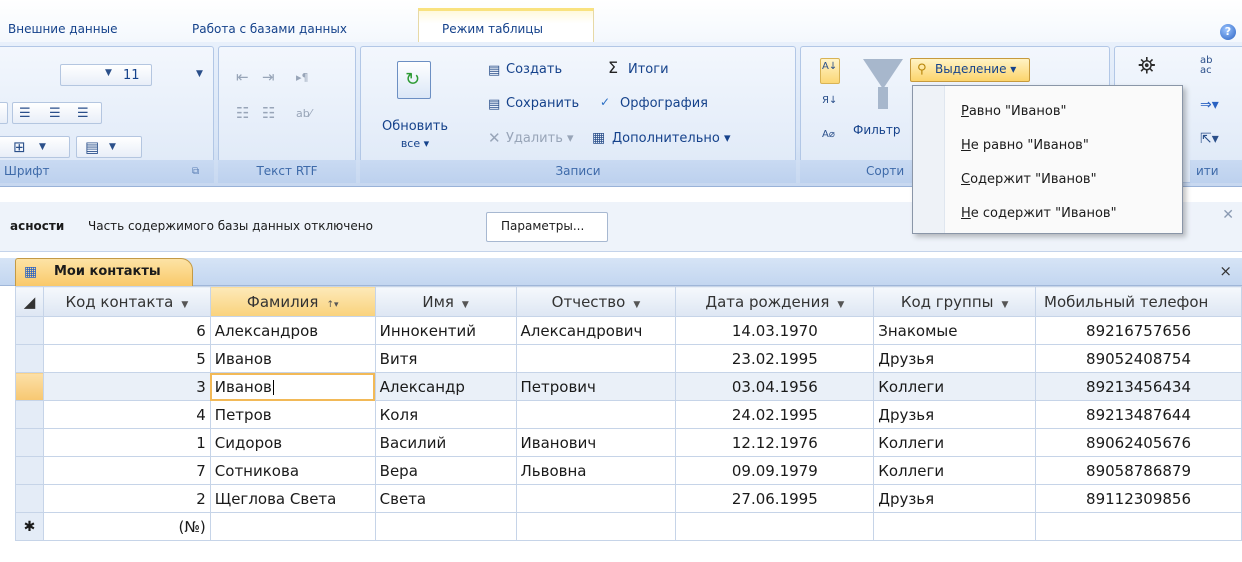  What do you see at coordinates (242, 77) in the screenshot?
I see `decrease-indent-icon: ⇤` at bounding box center [242, 77].